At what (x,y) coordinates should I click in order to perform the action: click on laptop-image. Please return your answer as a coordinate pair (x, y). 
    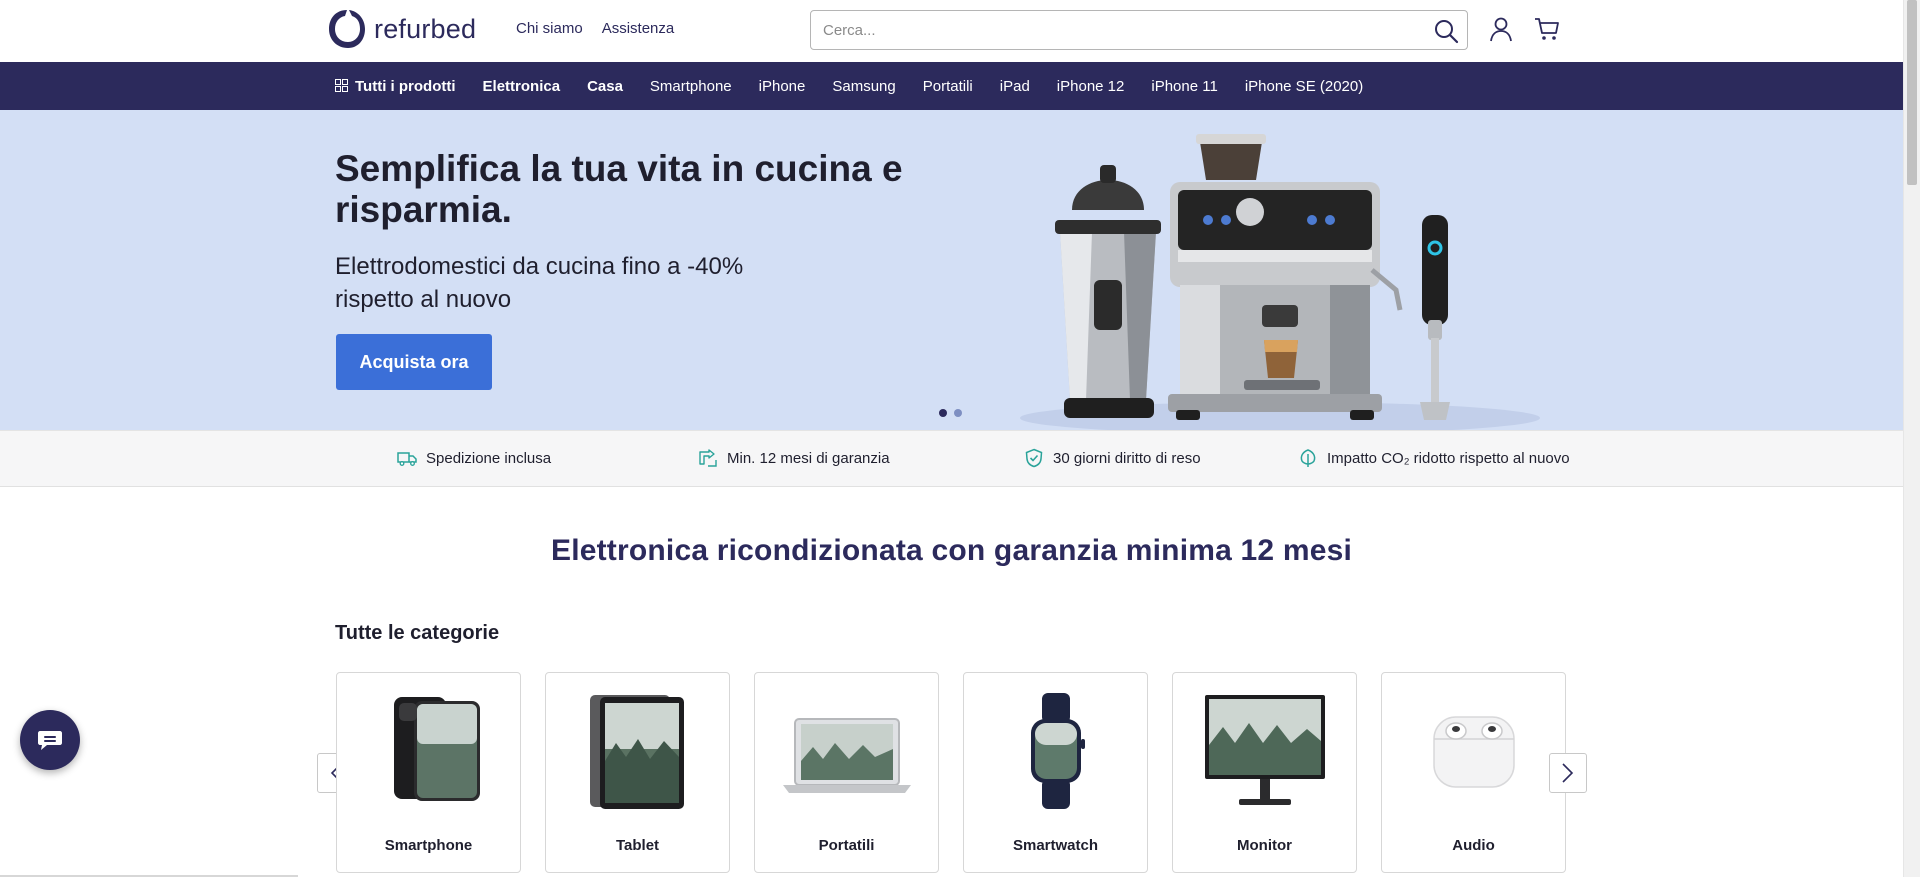
    Looking at the image, I should click on (847, 755).